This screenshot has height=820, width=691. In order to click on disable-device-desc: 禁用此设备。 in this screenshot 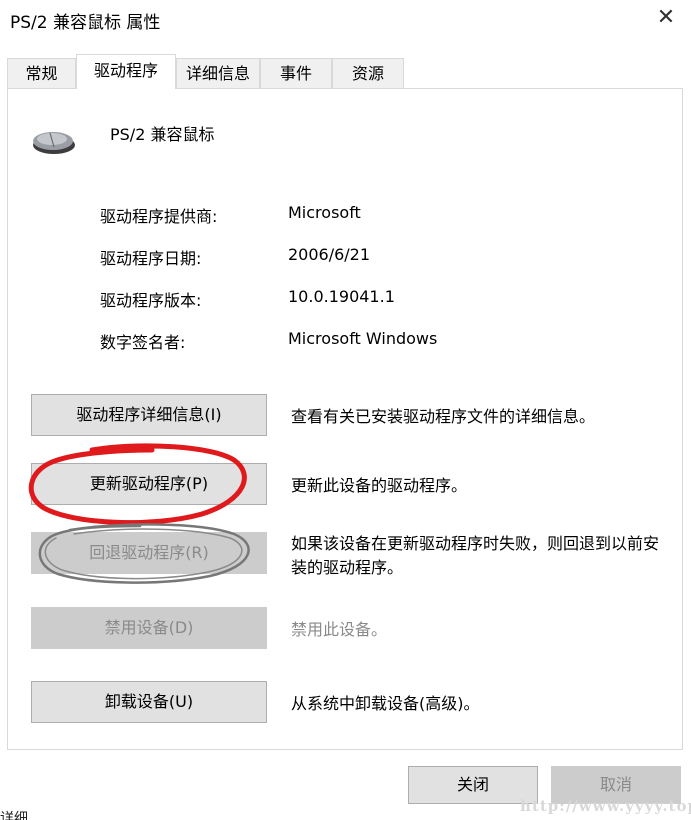, I will do `click(339, 629)`.